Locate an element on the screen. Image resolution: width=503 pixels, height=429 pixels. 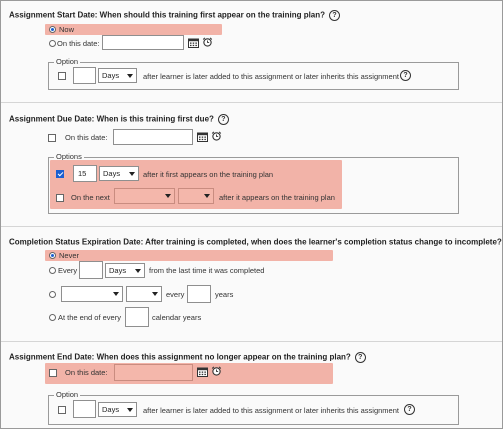
never-label: Never is located at coordinates (69, 255).